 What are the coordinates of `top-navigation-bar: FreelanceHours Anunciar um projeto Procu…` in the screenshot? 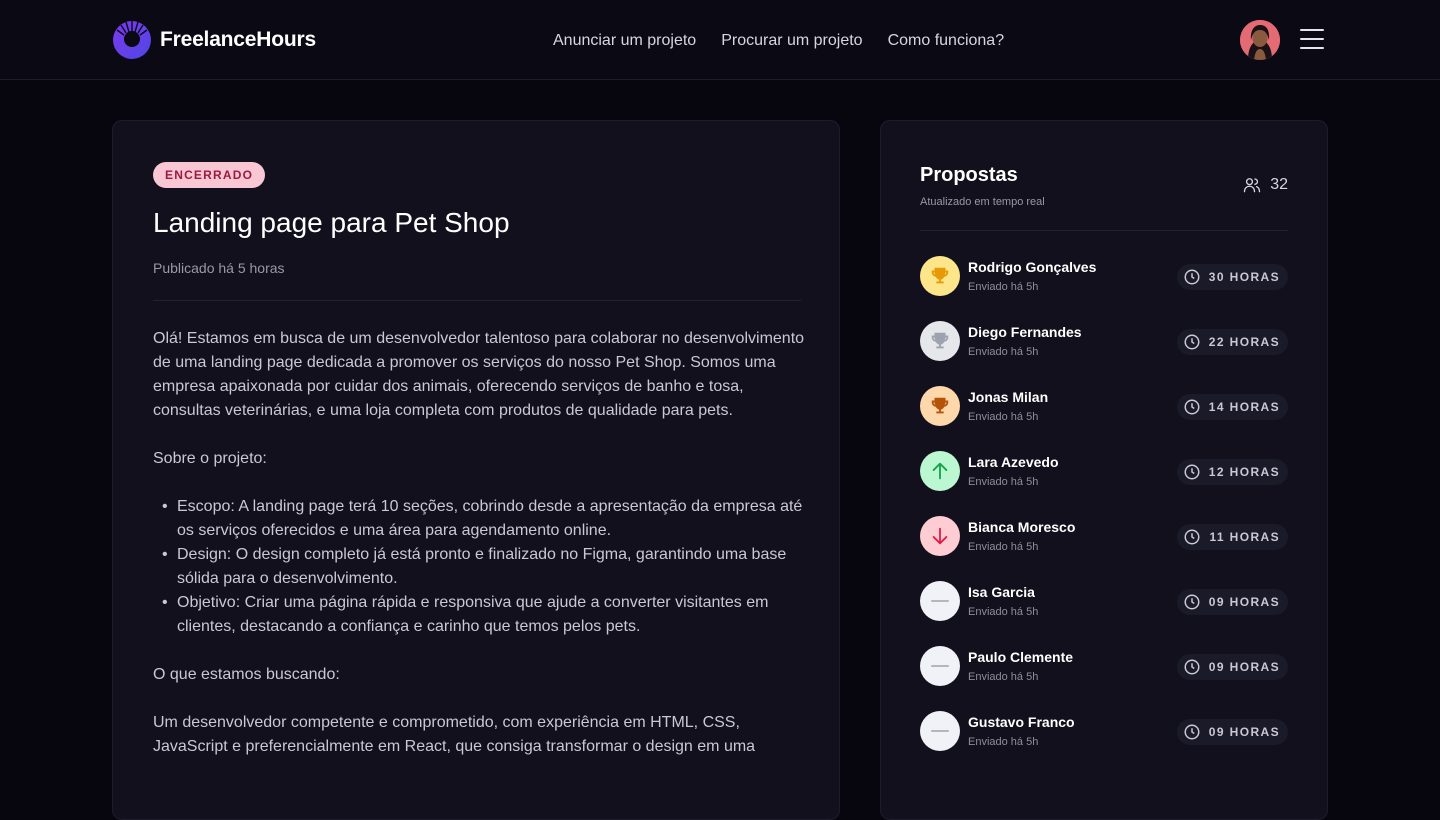 It's located at (720, 40).